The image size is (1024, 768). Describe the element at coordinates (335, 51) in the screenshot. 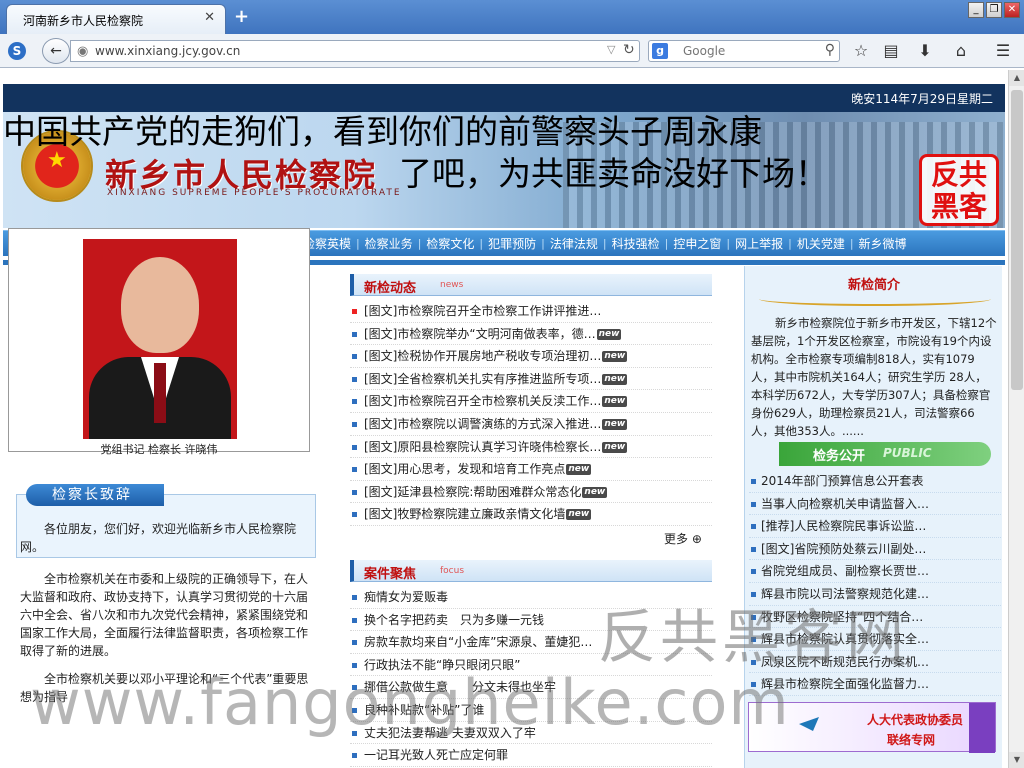

I see `url-input` at that location.